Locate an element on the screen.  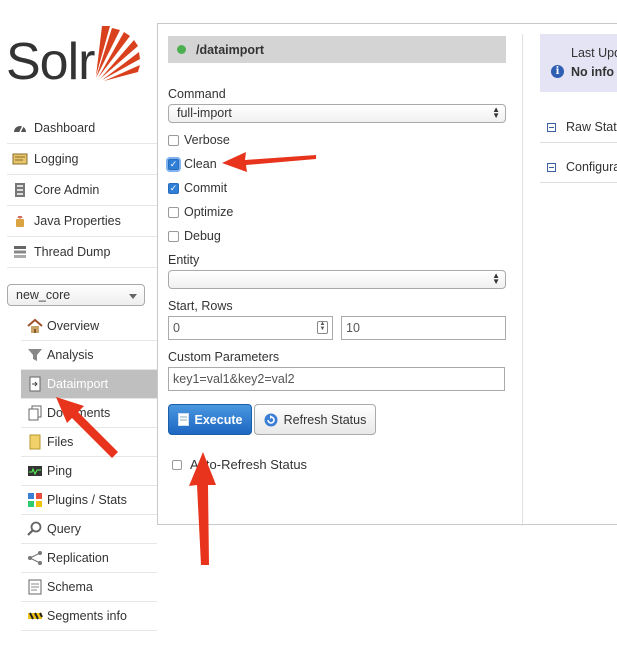
configuration-toggle: Configura is located at coordinates (578, 167).